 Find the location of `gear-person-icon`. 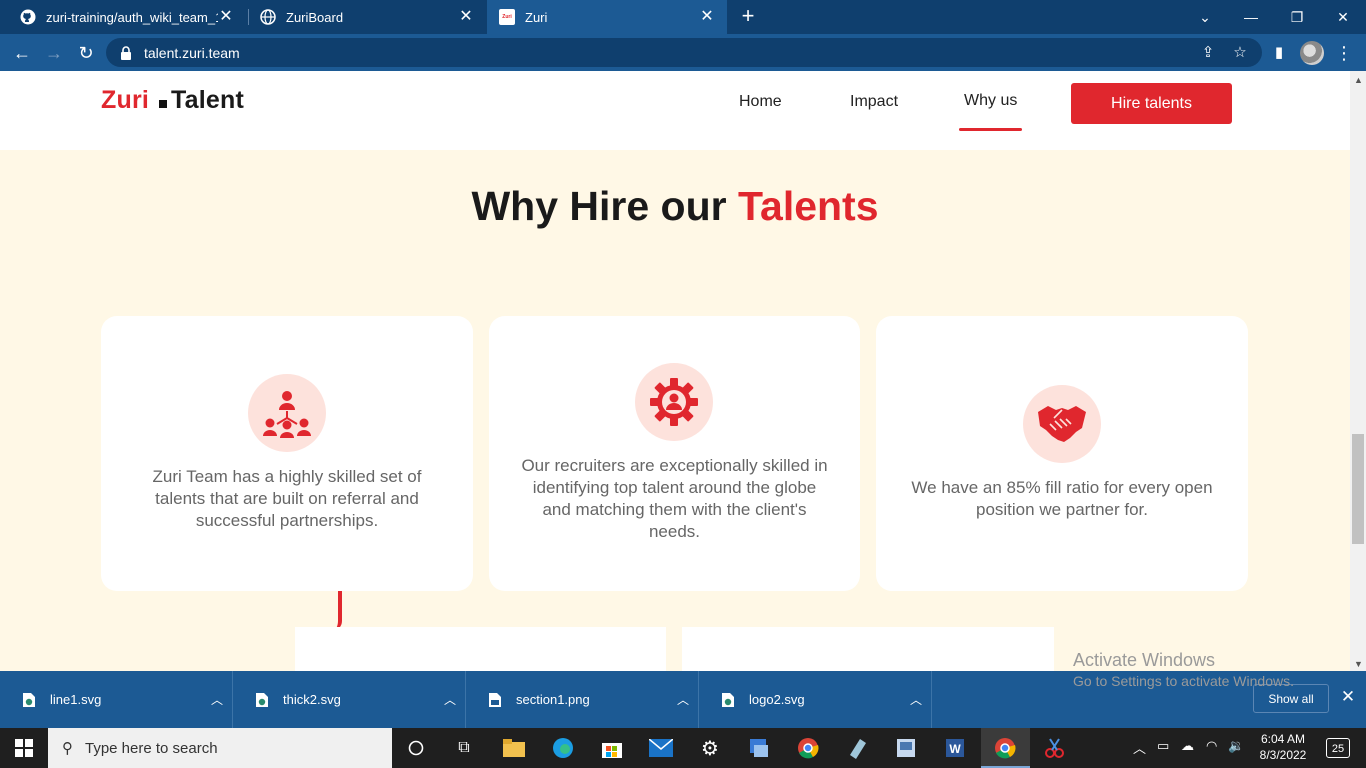

gear-person-icon is located at coordinates (674, 402).